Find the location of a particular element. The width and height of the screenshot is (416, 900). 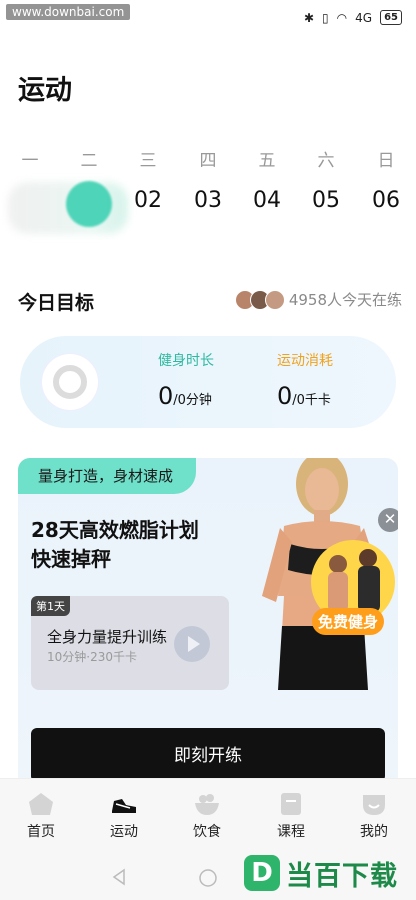

stats-card: 健身时长 0/0分钟 运动消耗 0/0千卡 is located at coordinates (208, 382).